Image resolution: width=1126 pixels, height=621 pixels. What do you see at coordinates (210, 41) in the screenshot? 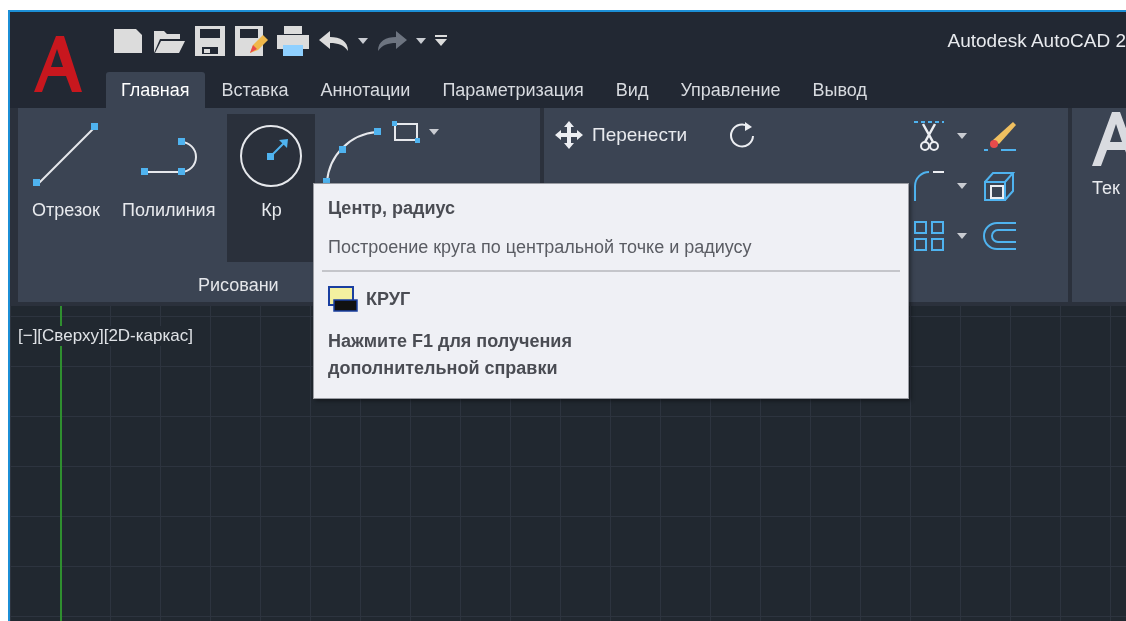
I see `save-icon` at bounding box center [210, 41].